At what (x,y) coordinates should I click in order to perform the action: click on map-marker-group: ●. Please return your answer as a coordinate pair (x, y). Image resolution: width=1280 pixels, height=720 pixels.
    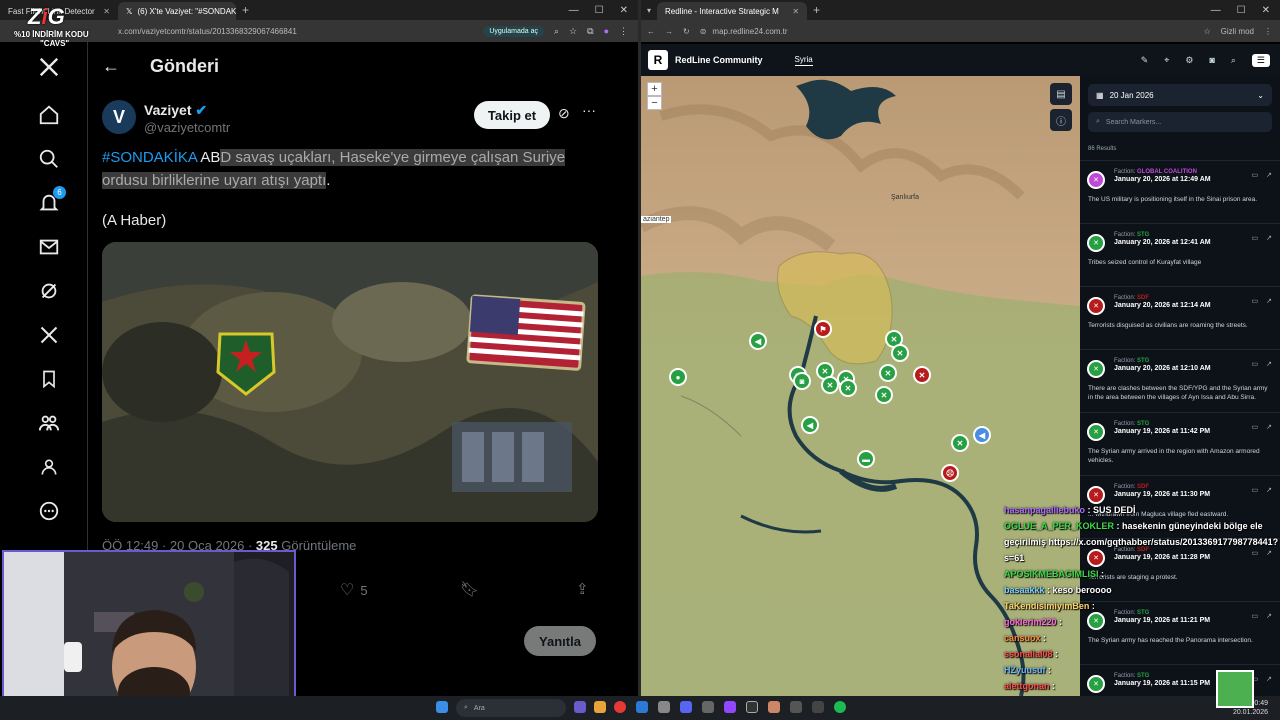
    Looking at the image, I should click on (678, 377).